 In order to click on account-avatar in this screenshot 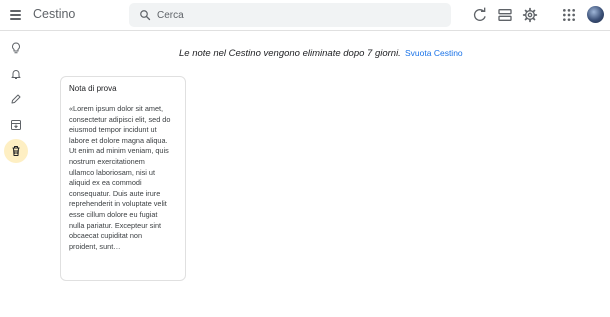, I will do `click(595, 14)`.